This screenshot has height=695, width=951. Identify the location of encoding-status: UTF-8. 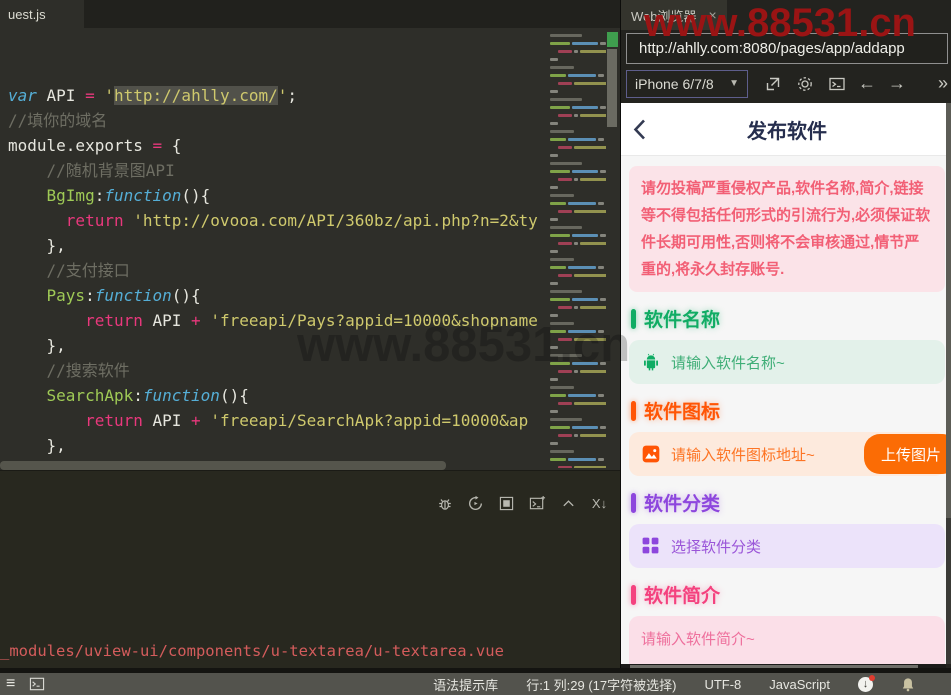
(722, 684).